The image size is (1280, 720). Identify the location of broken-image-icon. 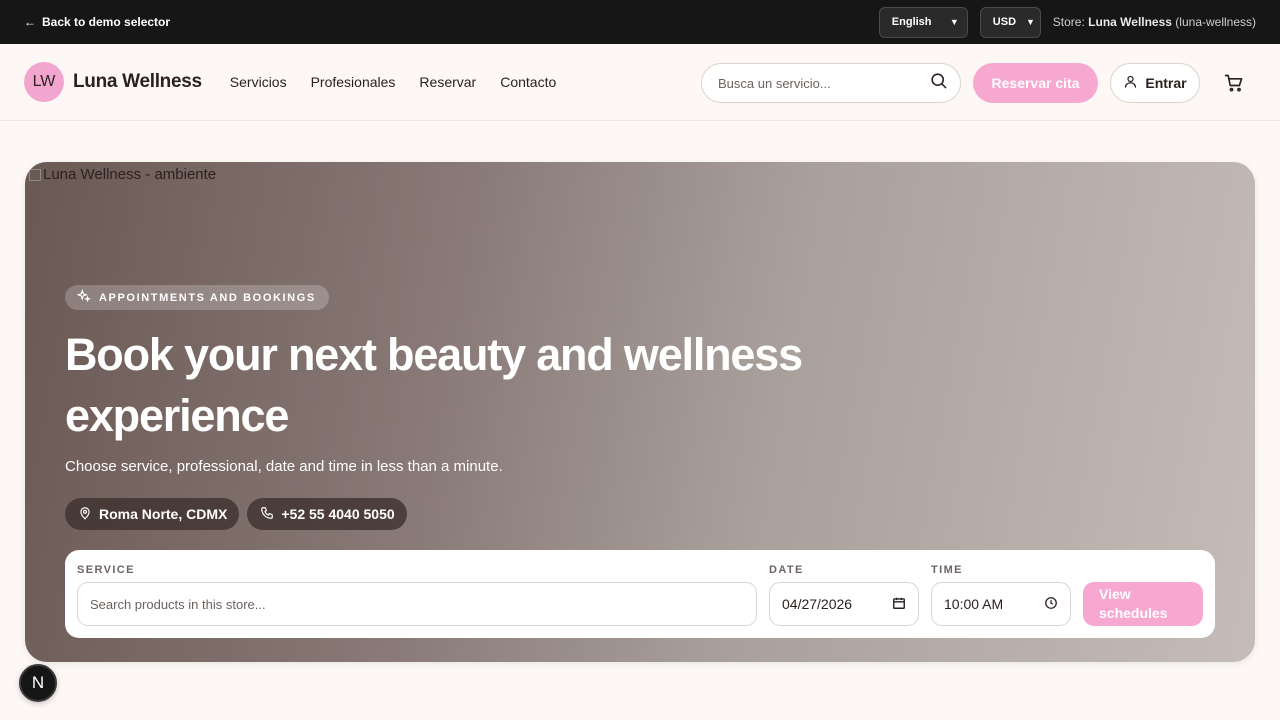
(35, 174).